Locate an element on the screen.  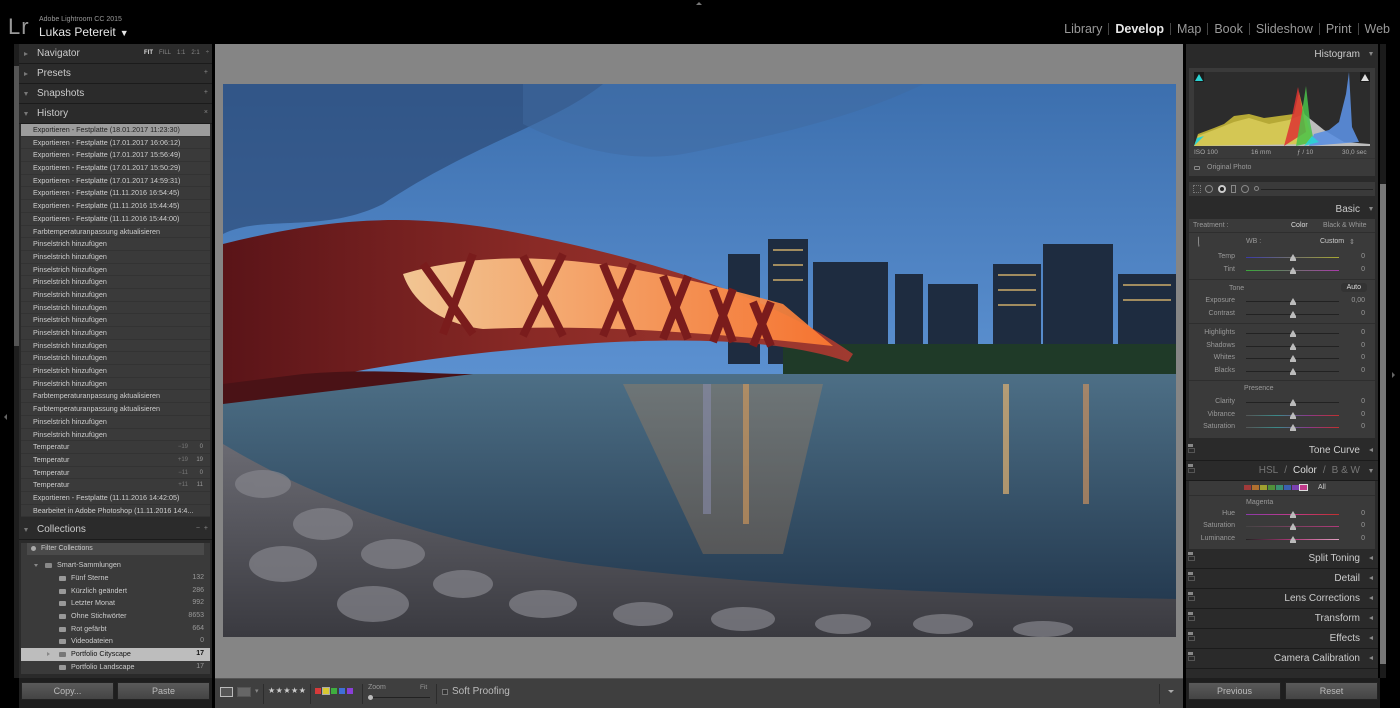
wb-eyedropper-icon: ⟋ is located at coordinates (1200, 241).